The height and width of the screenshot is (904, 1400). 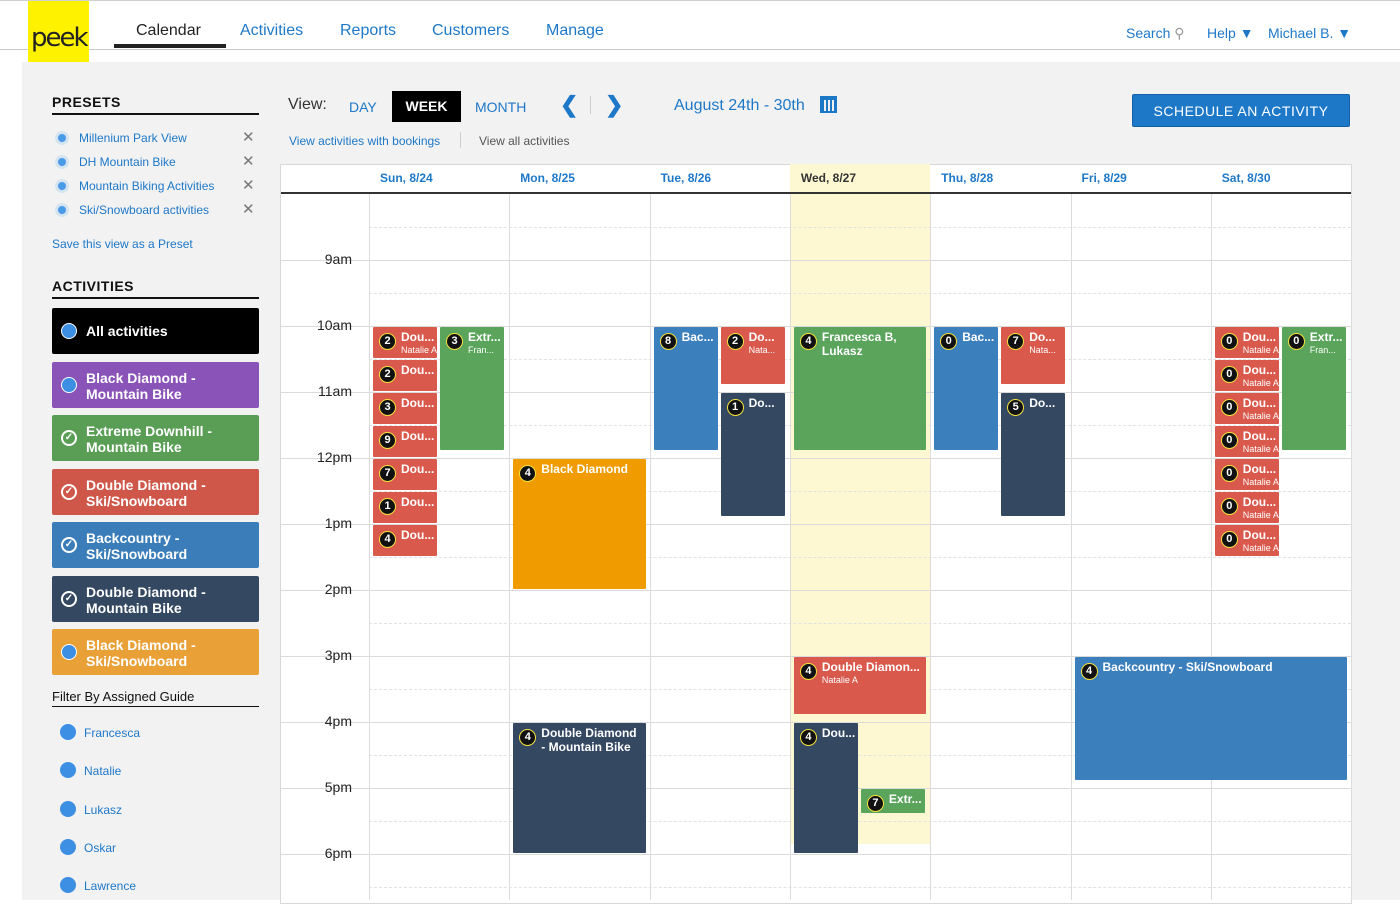 I want to click on calendar-event: 2 Dou... Natalie A, so click(x=405, y=342).